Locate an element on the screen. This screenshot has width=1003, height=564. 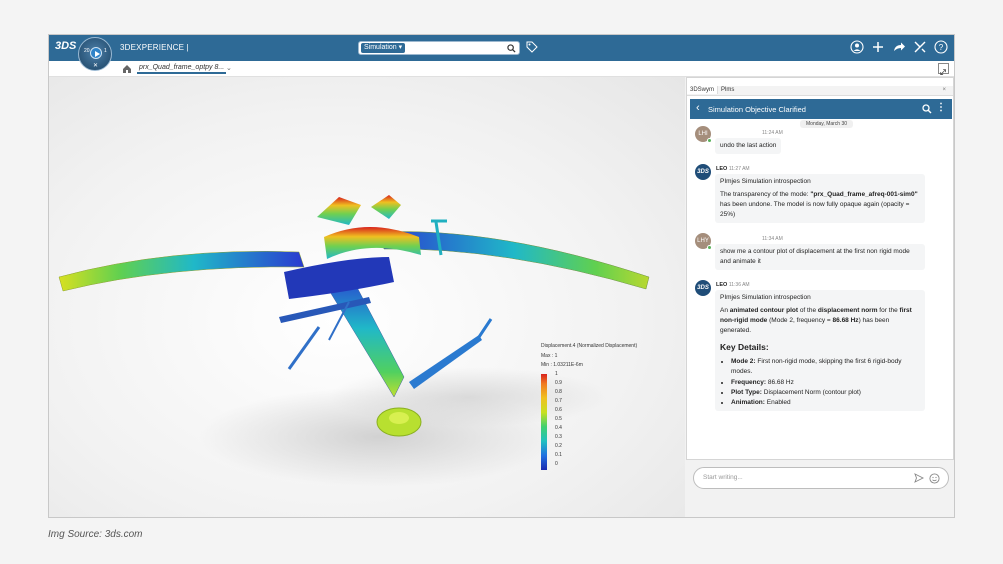
legend-tick: 0 is located at coordinates (556, 464).